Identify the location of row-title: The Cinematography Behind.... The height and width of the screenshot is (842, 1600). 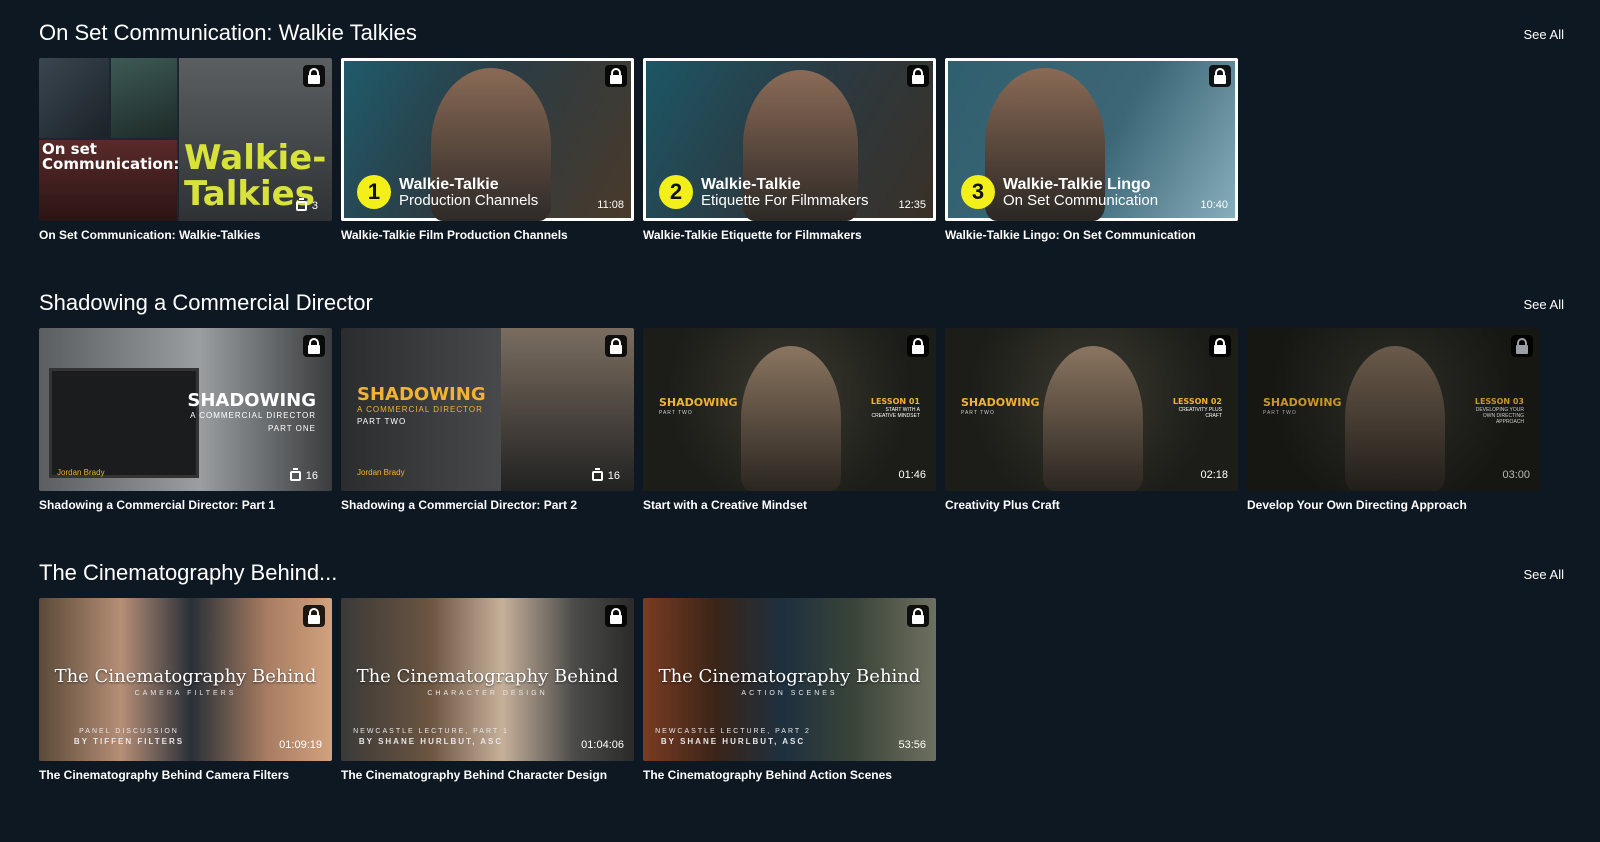
(188, 572).